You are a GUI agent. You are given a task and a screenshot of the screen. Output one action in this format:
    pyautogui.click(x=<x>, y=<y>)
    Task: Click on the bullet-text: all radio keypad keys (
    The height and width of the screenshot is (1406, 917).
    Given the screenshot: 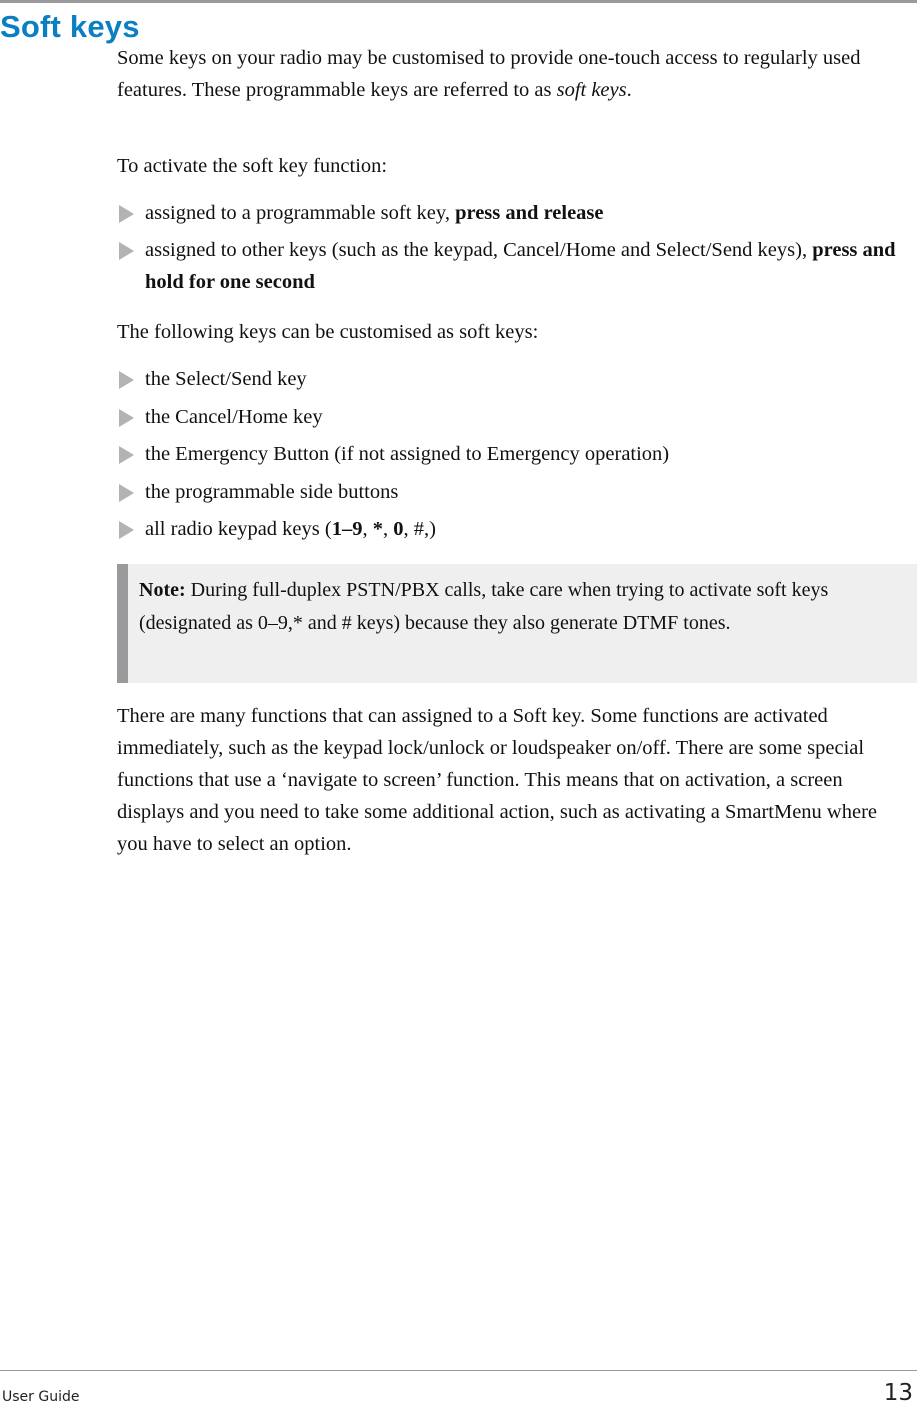 What is the action you would take?
    pyautogui.click(x=238, y=529)
    